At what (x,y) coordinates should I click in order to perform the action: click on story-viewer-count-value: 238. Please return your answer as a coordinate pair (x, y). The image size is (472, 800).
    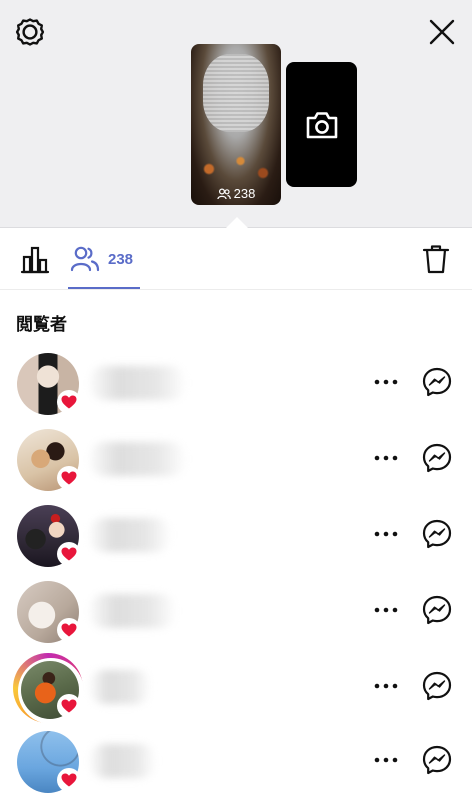
    Looking at the image, I should click on (244, 193).